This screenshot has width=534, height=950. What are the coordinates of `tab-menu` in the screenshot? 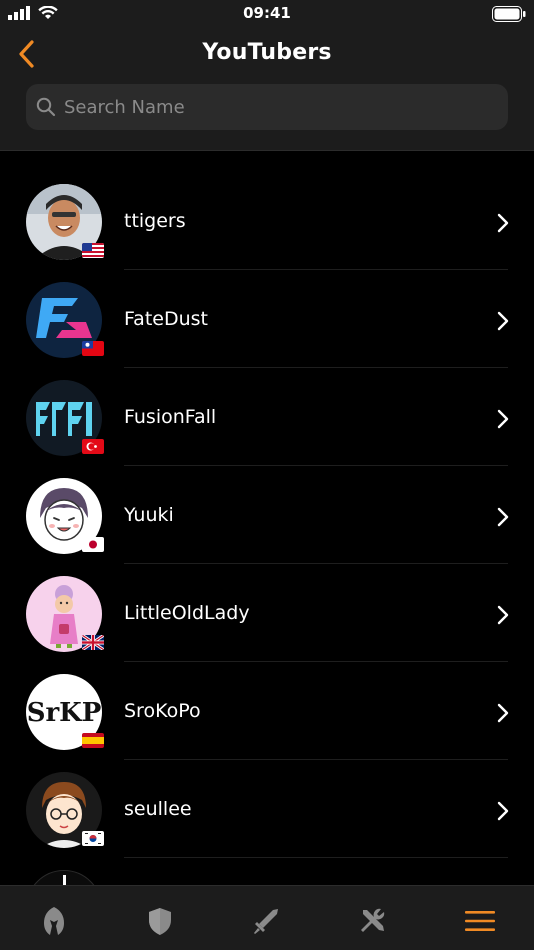 It's located at (480, 921).